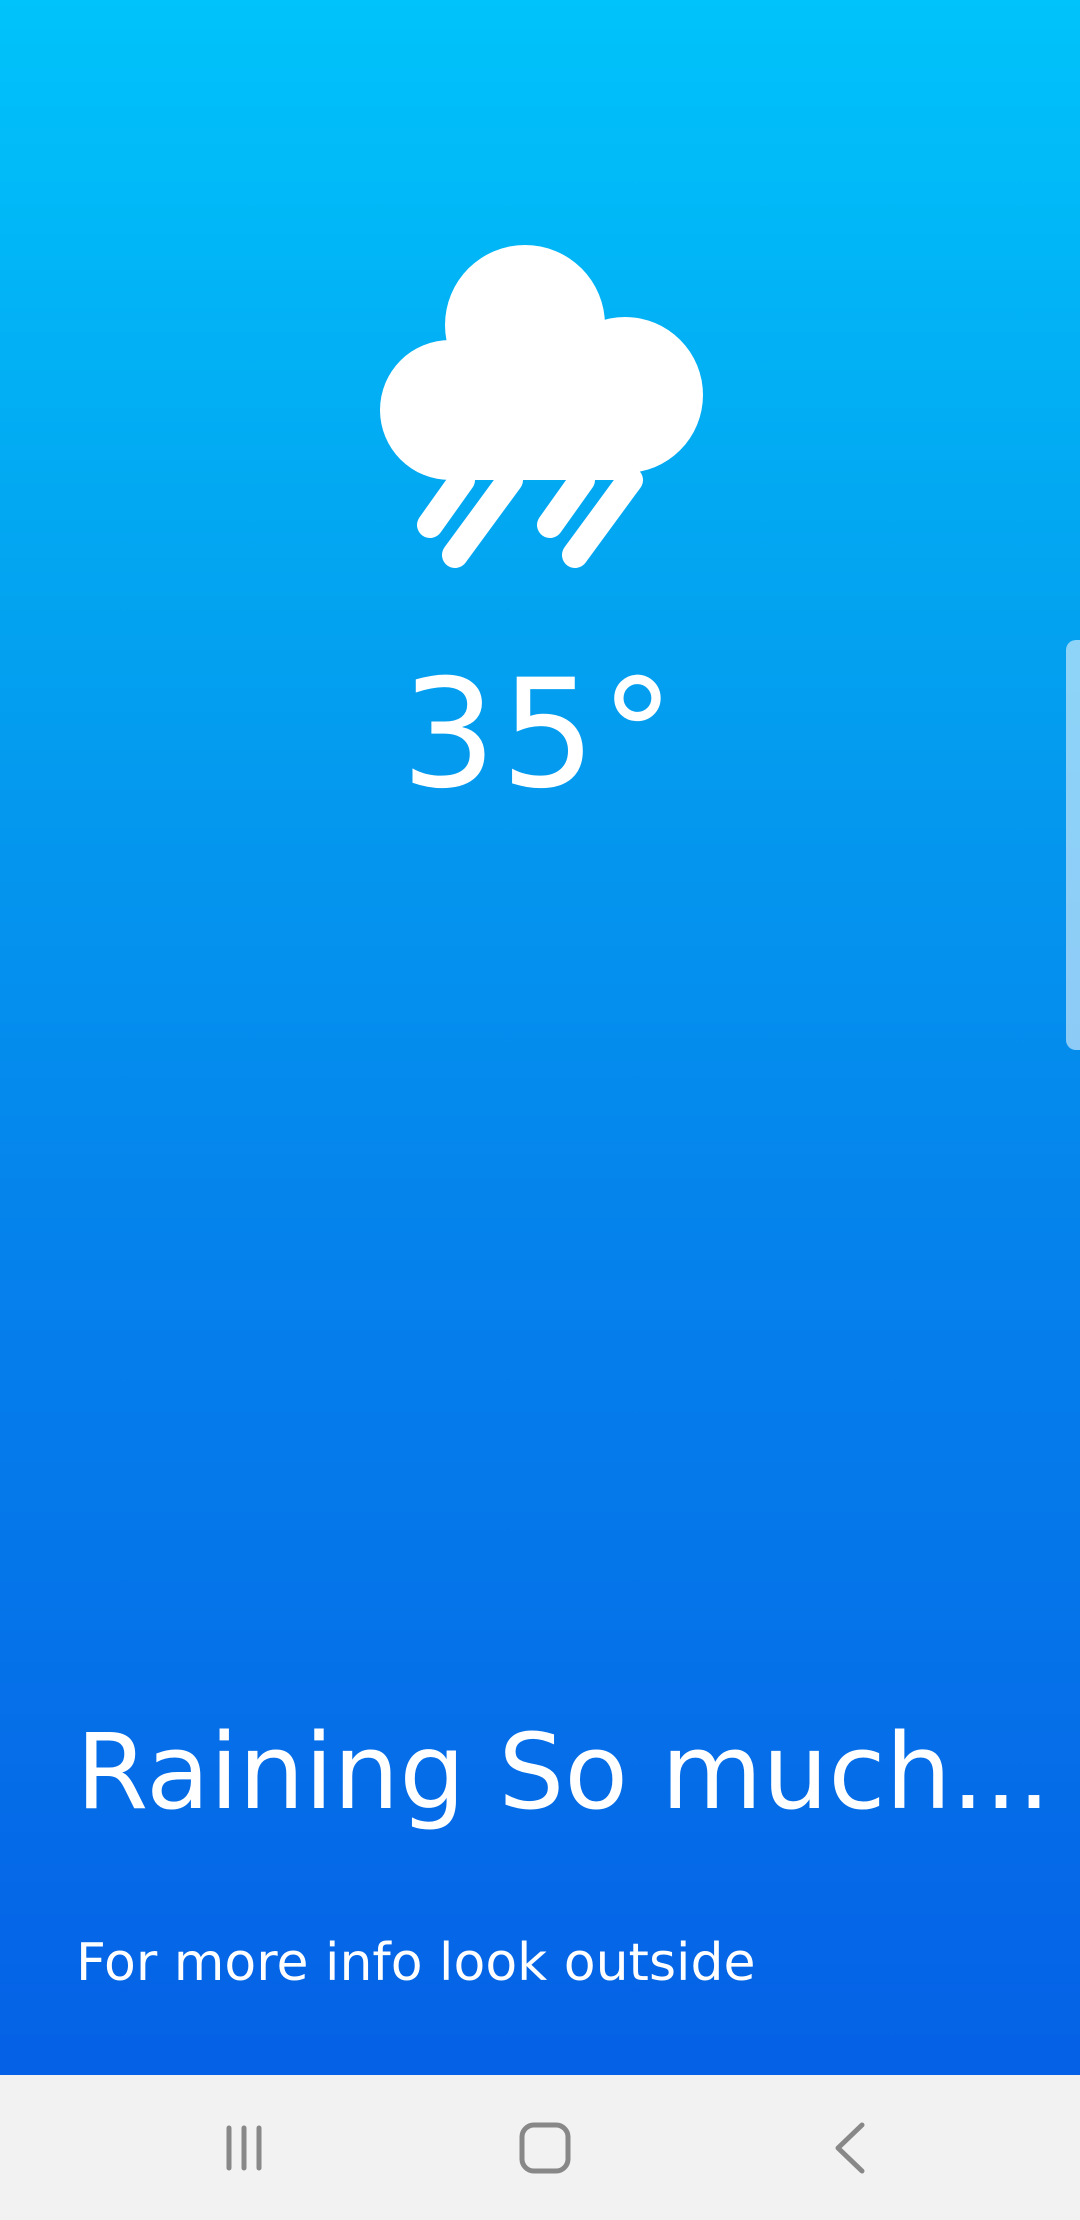  I want to click on home-icon, so click(545, 2147).